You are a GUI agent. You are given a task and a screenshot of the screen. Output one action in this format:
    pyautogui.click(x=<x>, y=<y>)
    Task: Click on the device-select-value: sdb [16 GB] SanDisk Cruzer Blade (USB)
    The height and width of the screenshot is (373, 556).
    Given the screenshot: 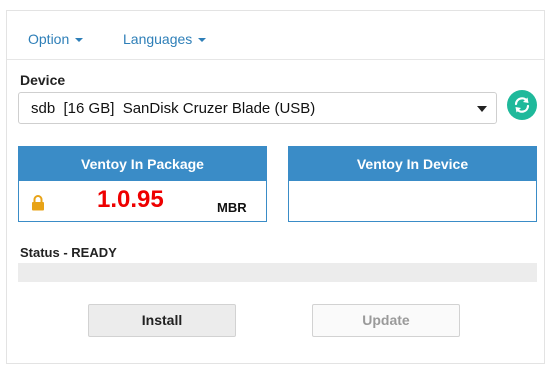 What is the action you would take?
    pyautogui.click(x=173, y=108)
    